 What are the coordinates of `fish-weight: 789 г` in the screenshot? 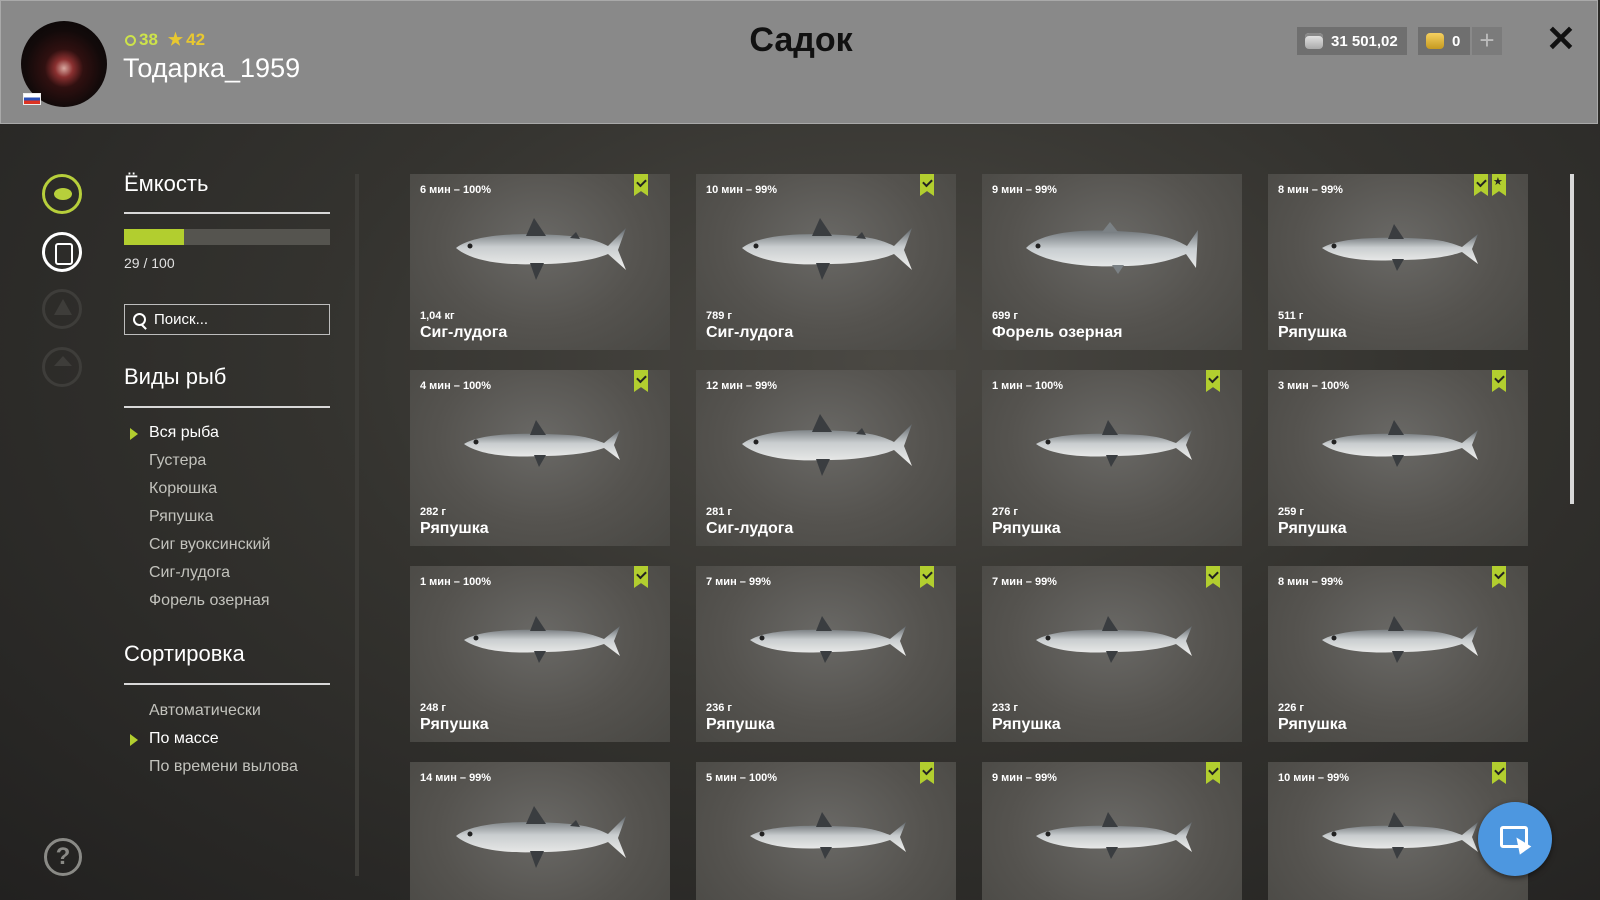 It's located at (719, 316).